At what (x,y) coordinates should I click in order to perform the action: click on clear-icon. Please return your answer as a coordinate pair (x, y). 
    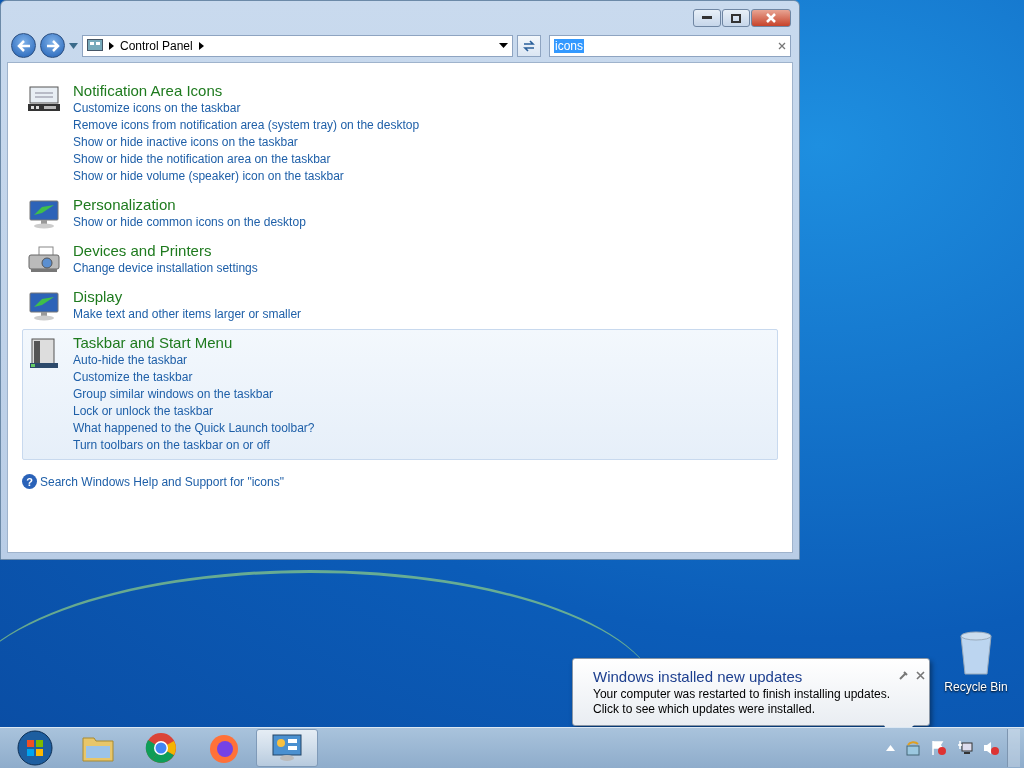
    Looking at the image, I should click on (782, 45).